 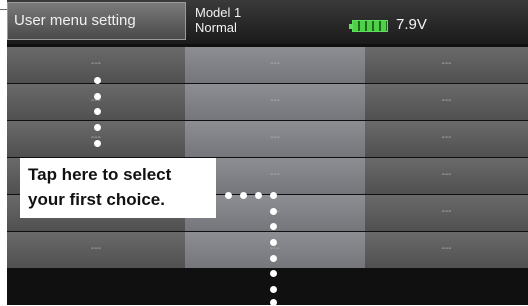 I want to click on battery-voltage: 7.9V, so click(x=411, y=24).